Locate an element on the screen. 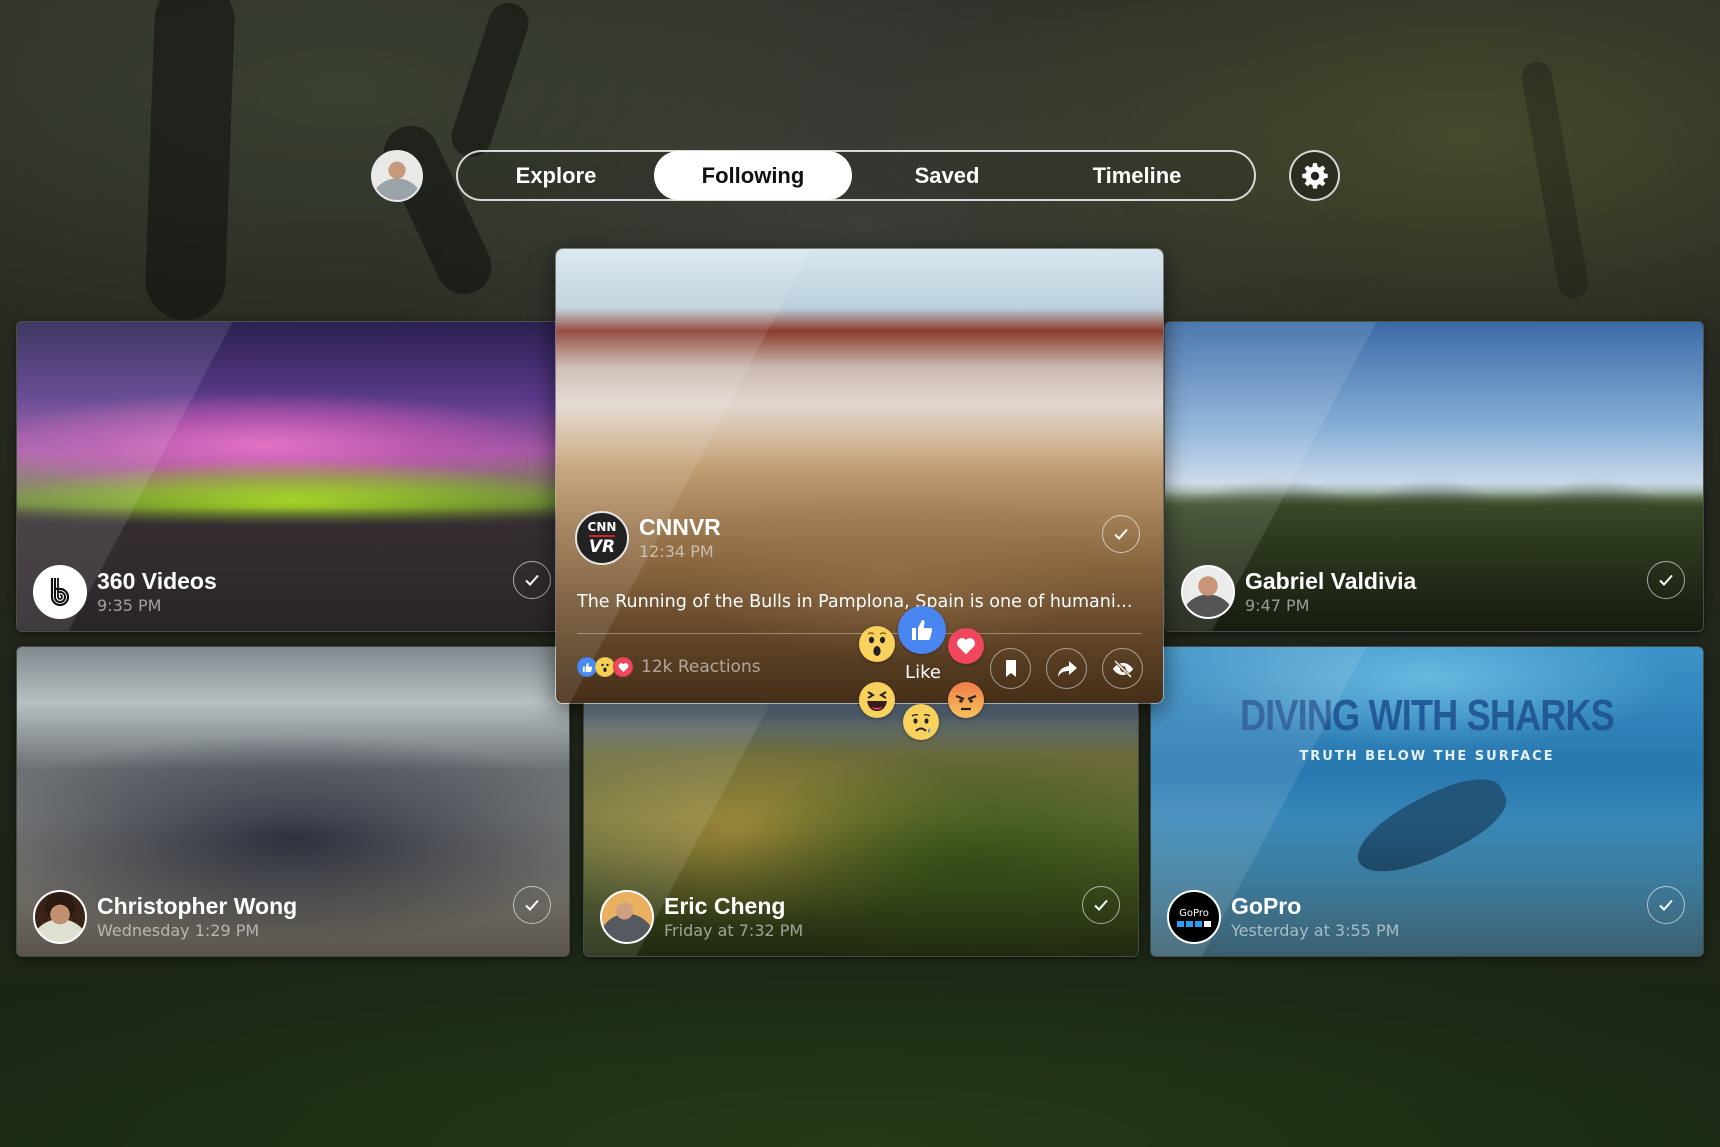 The image size is (1720, 1147). post-meta: Gabriel Valdivia 9:47 PM is located at coordinates (1298, 592).